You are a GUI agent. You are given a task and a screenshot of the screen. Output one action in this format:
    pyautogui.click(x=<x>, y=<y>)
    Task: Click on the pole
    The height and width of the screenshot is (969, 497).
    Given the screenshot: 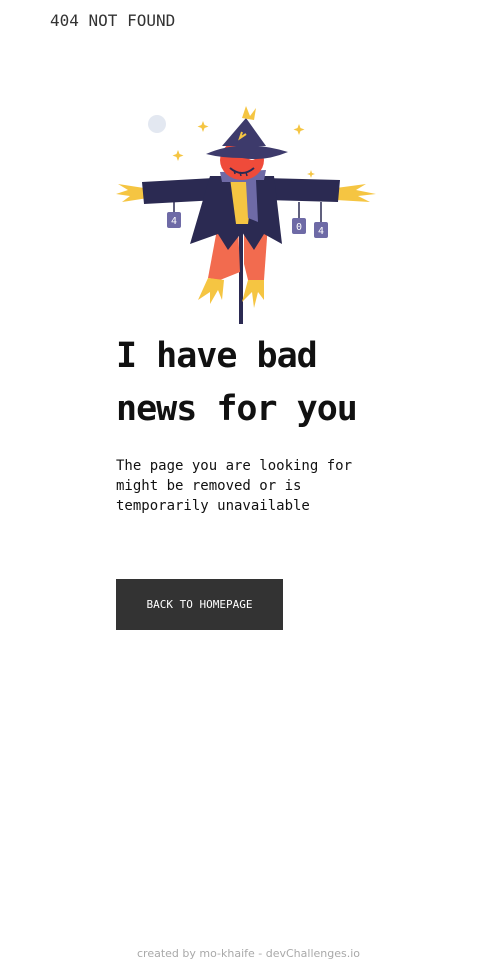 What is the action you would take?
    pyautogui.click(x=241, y=274)
    